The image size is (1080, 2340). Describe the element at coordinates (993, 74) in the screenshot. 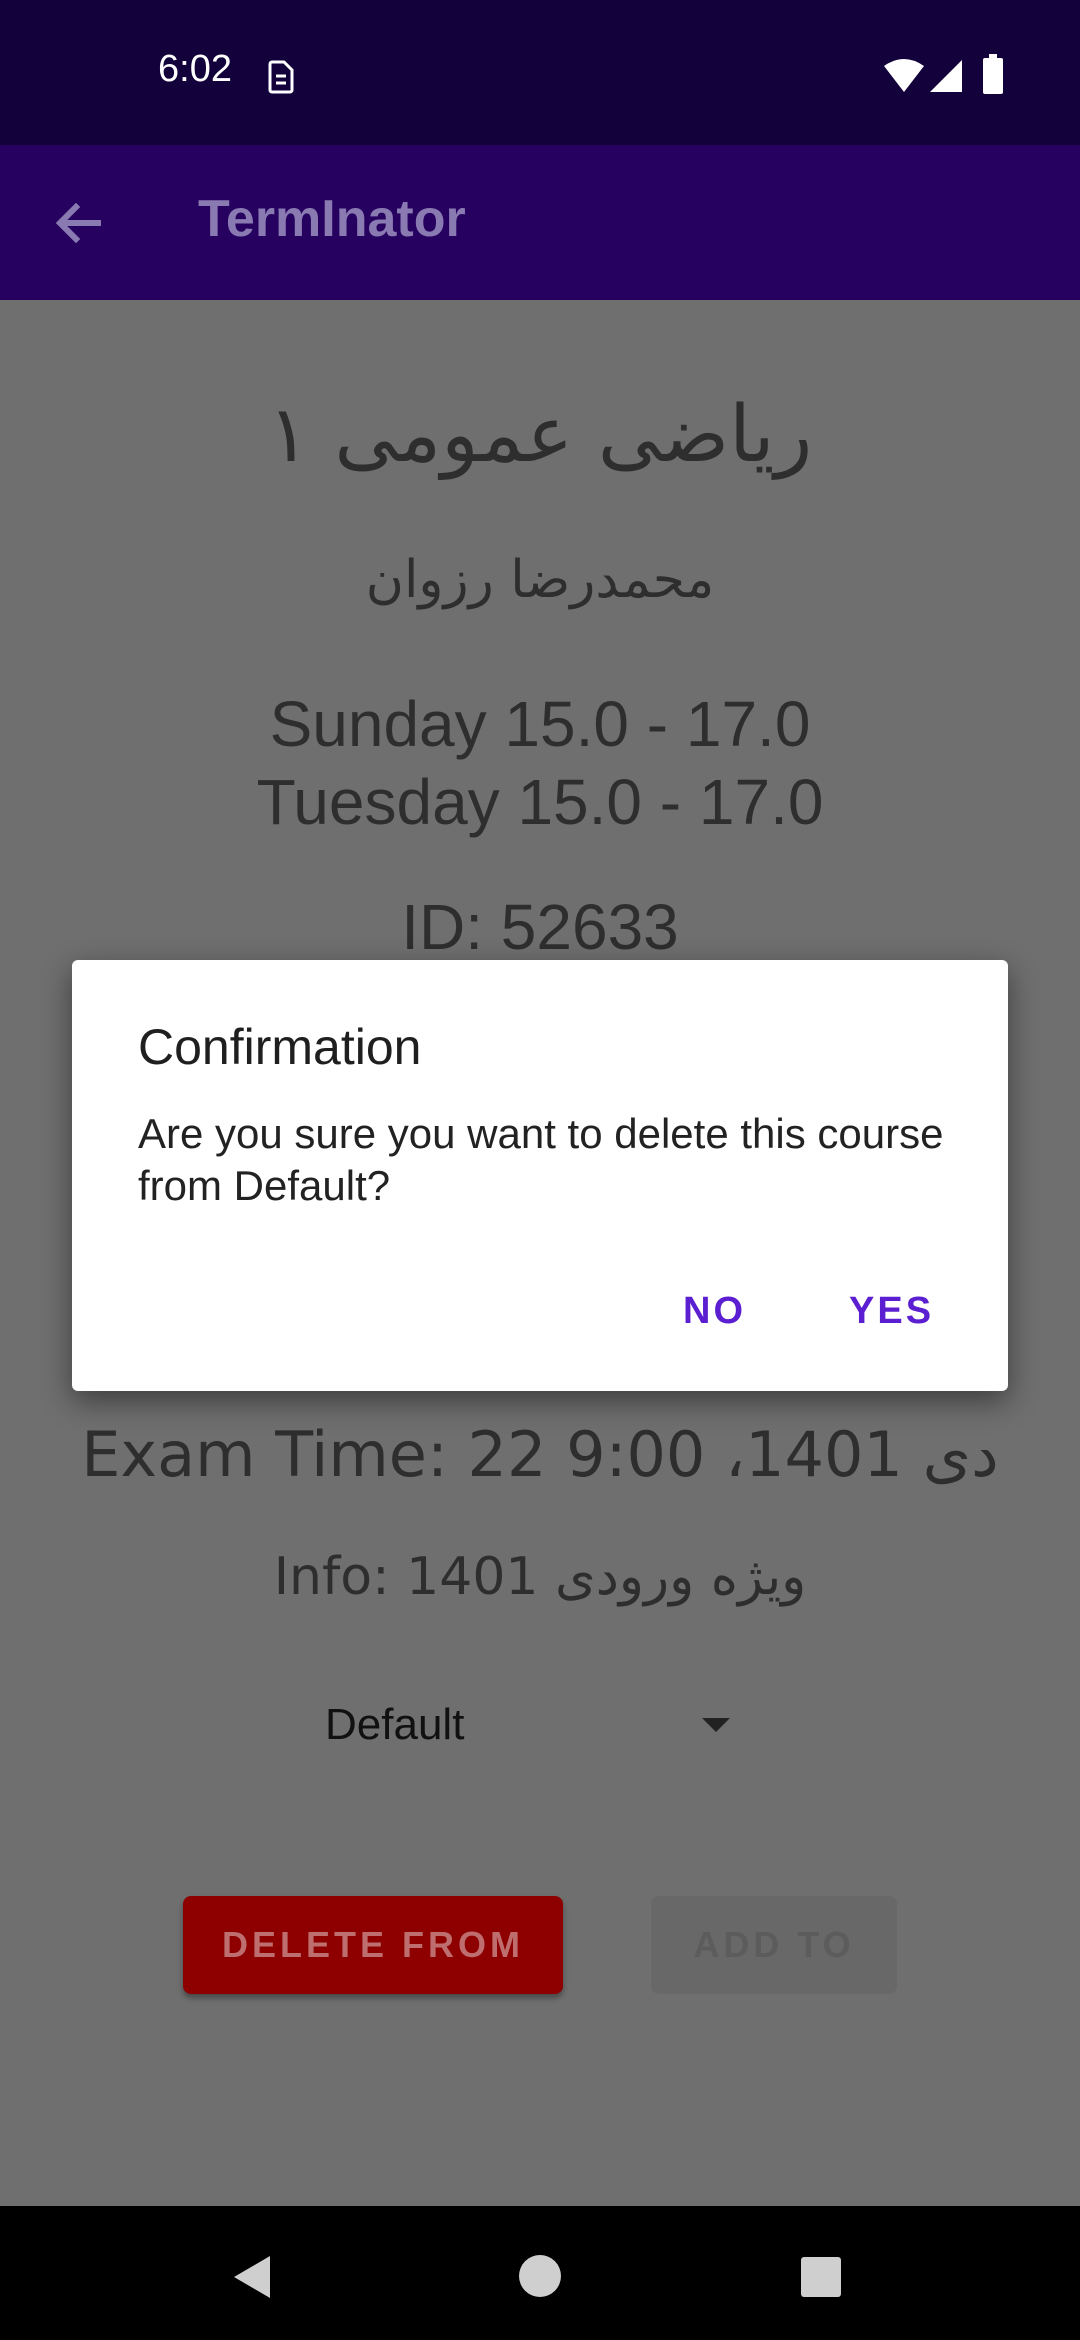

I see `battery-icon` at that location.